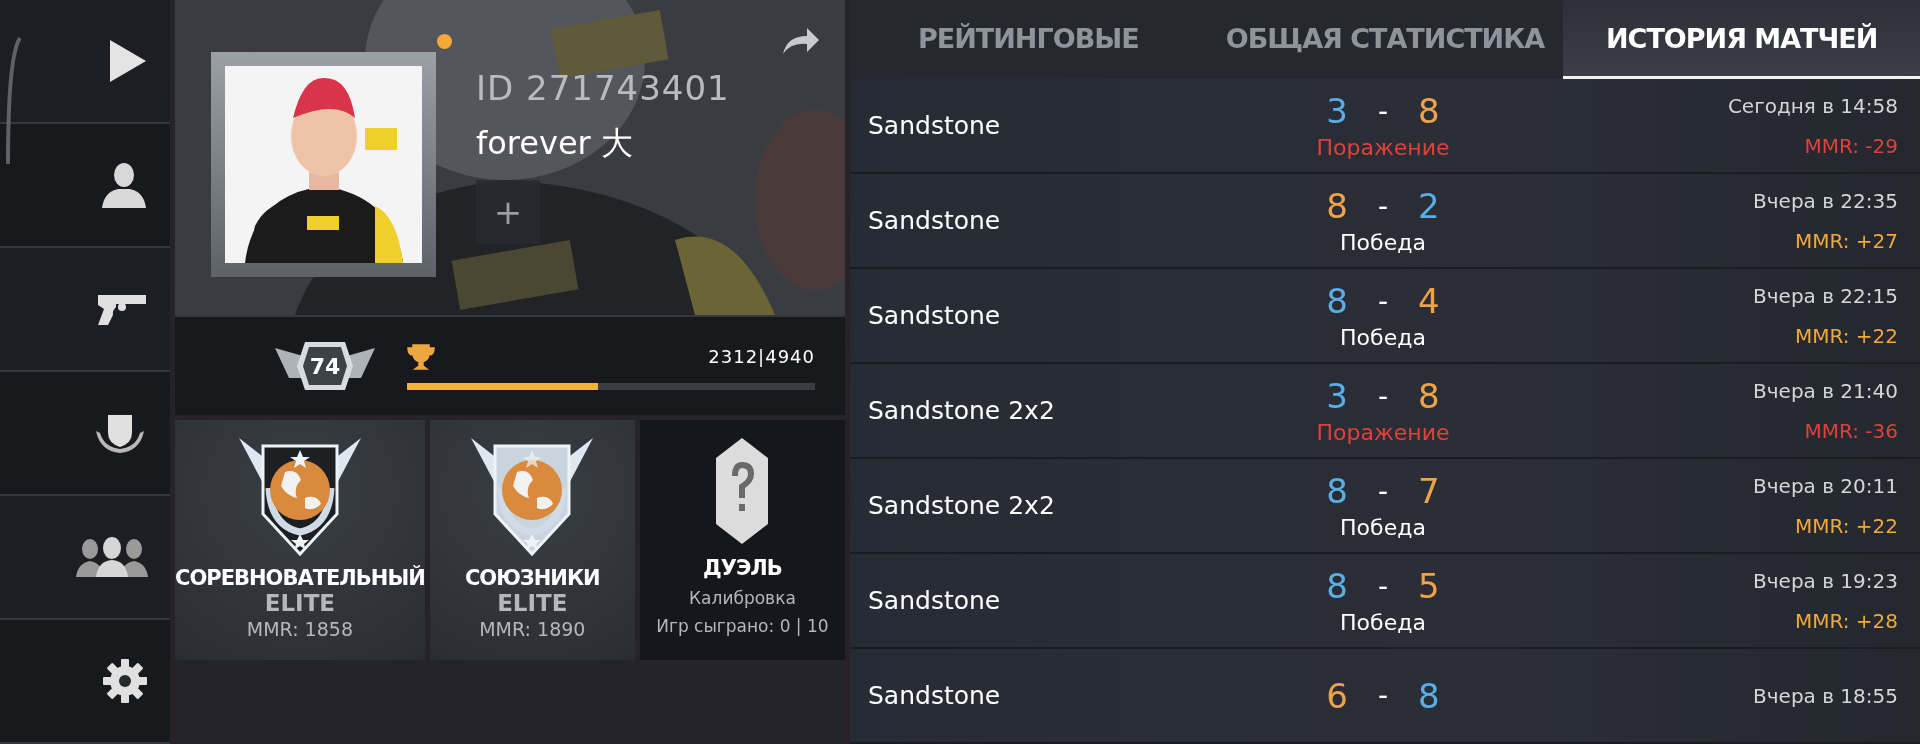 The image size is (1920, 744). Describe the element at coordinates (112, 557) in the screenshot. I see `group-icon` at that location.